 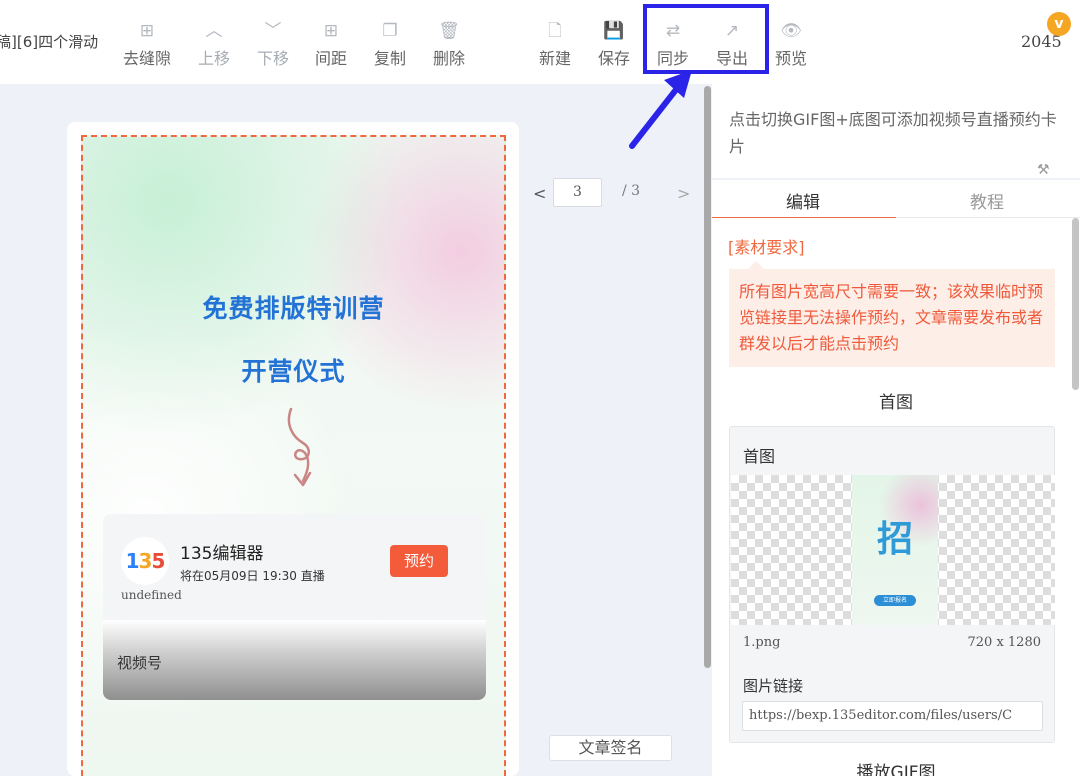 What do you see at coordinates (893, 133) in the screenshot?
I see `tip-text: 点击切换GIF图+底图可添加视频号直播预约卡片` at bounding box center [893, 133].